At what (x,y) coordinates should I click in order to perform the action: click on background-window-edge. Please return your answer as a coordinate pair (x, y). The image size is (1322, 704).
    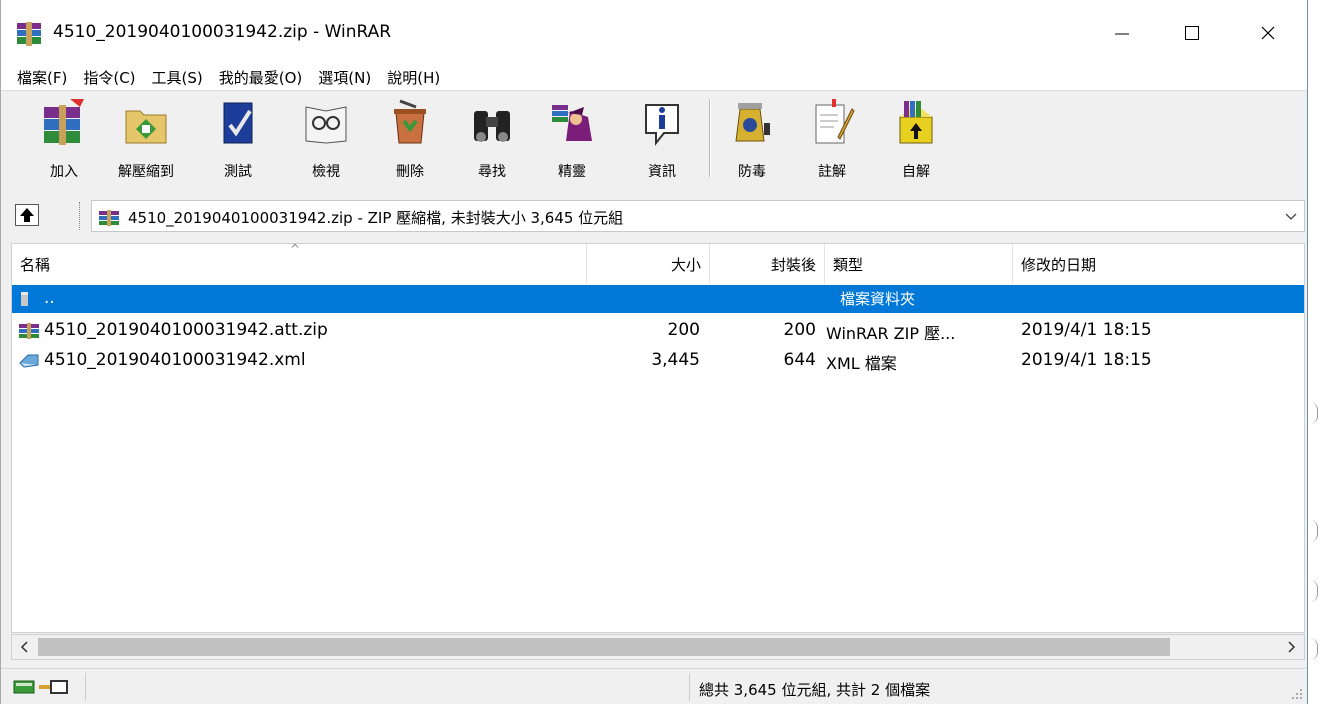
    Looking at the image, I should click on (1315, 352).